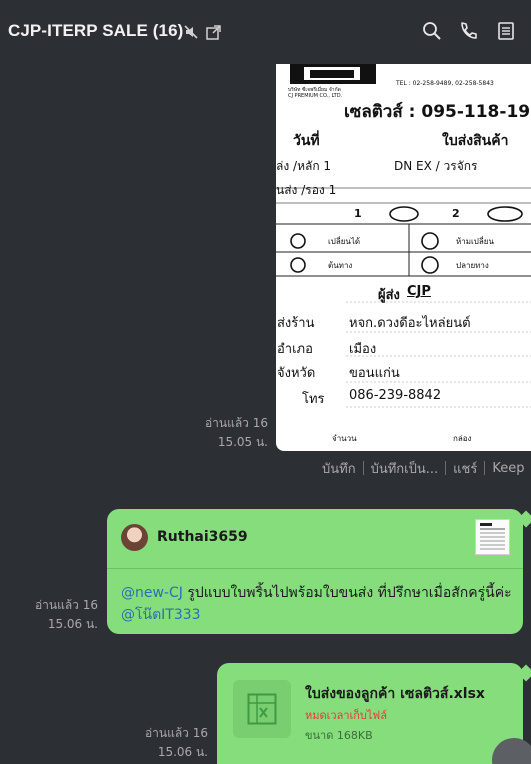 Image resolution: width=531 pixels, height=764 pixels. Describe the element at coordinates (296, 373) in the screenshot. I see `slip-province-label: จังหวัด` at that location.